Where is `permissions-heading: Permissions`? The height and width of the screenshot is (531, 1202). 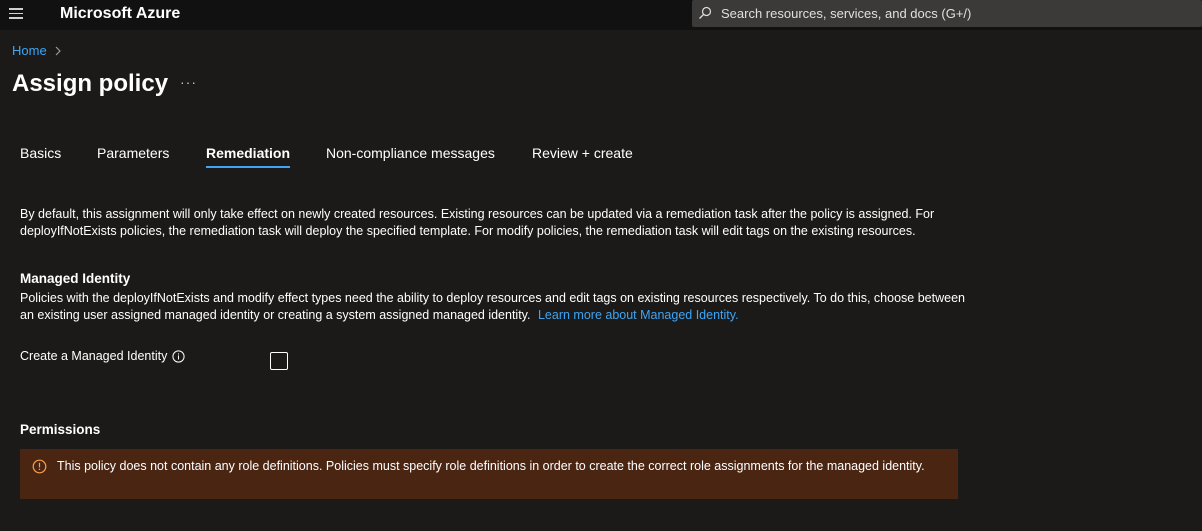
permissions-heading: Permissions is located at coordinates (60, 429).